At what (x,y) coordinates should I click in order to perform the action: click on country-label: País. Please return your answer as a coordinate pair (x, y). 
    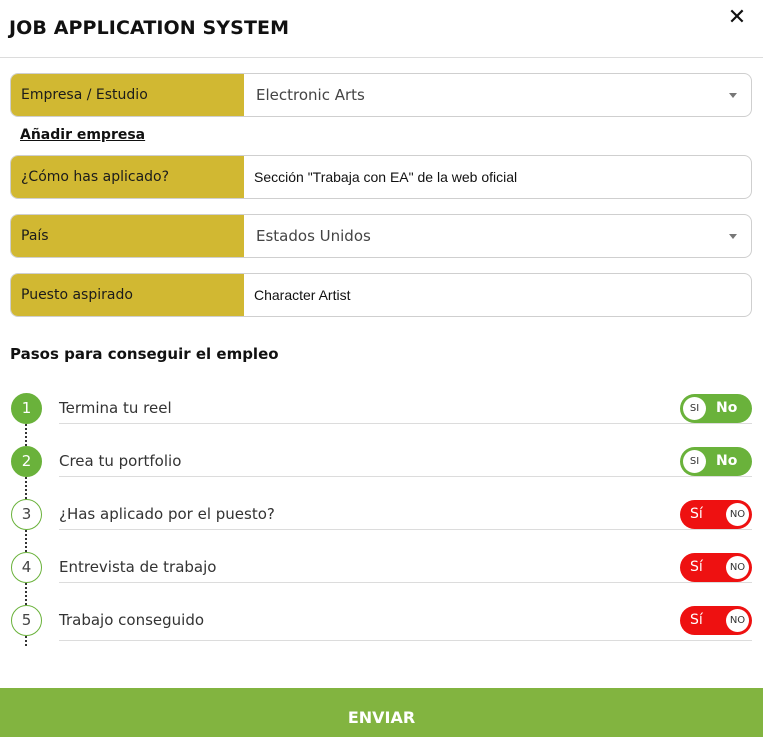
    Looking at the image, I should click on (127, 236).